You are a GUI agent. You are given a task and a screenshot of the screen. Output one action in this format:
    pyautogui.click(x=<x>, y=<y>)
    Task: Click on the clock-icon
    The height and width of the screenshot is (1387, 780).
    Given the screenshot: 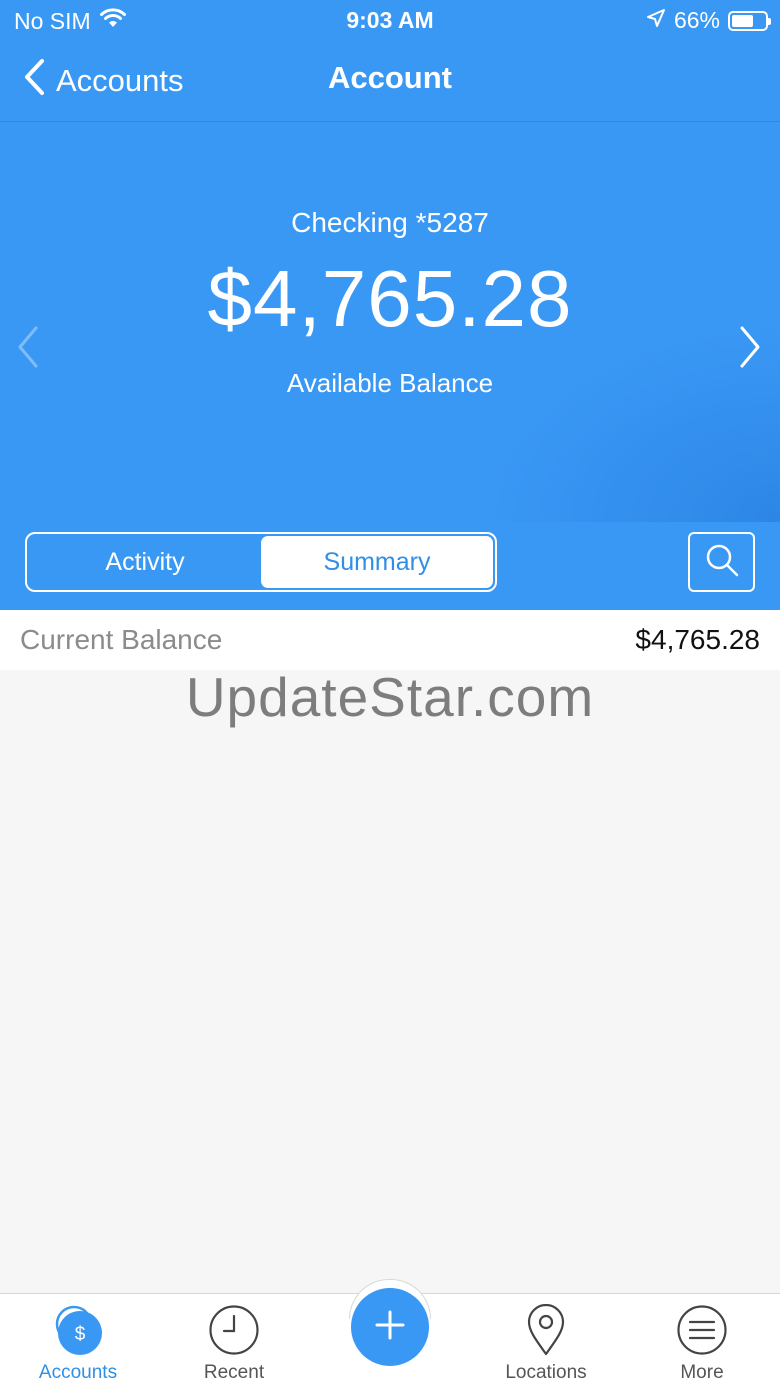 What is the action you would take?
    pyautogui.click(x=234, y=1330)
    